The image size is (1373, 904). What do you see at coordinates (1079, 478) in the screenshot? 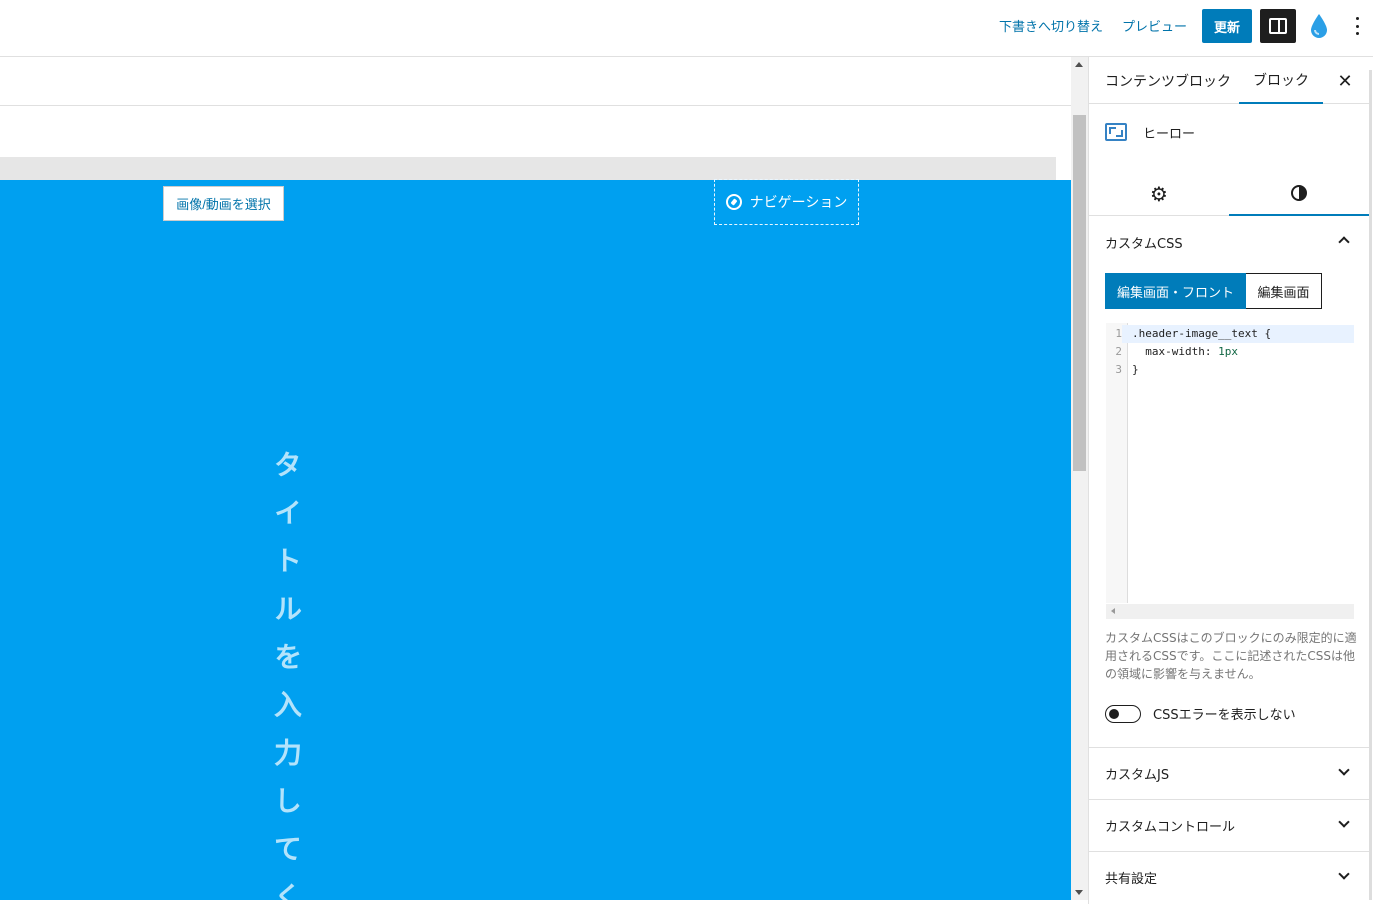
I see `canvas-scrollbar` at bounding box center [1079, 478].